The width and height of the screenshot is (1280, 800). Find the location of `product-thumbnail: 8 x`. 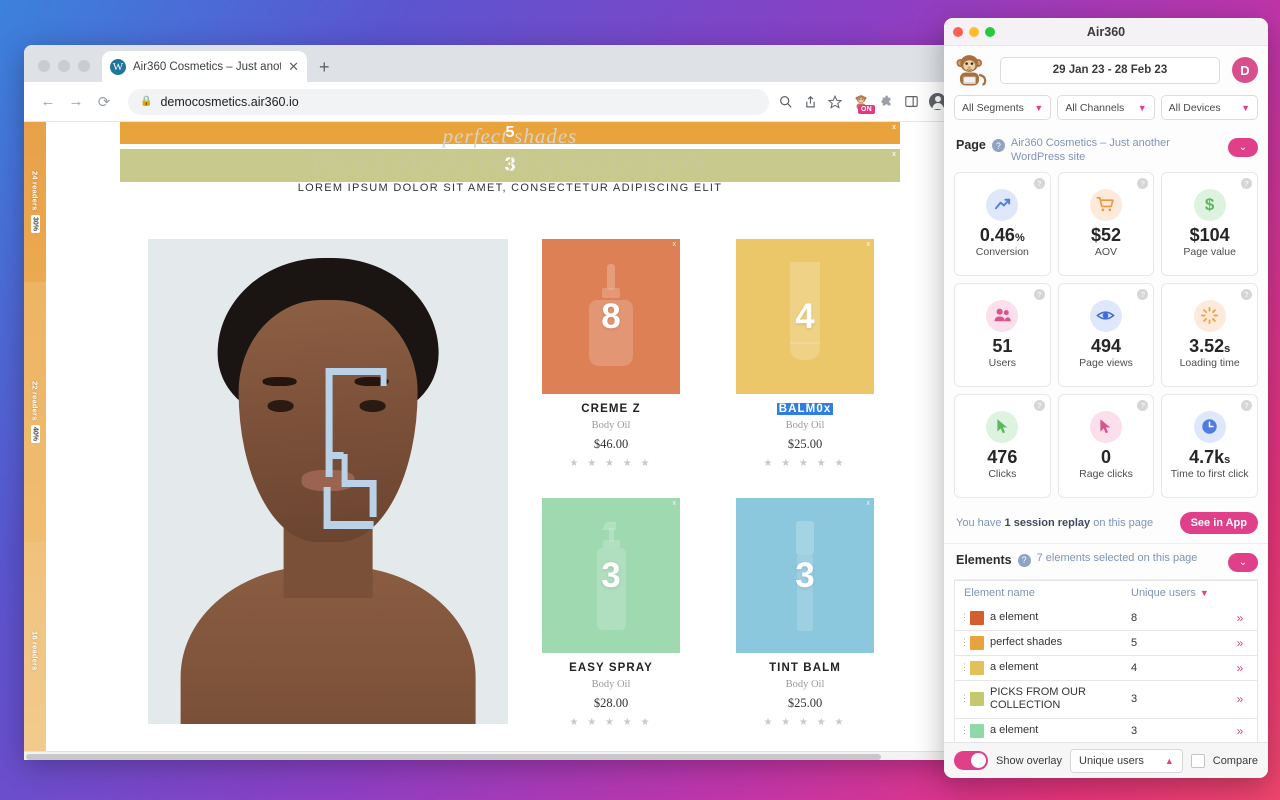

product-thumbnail: 8 x is located at coordinates (611, 316).